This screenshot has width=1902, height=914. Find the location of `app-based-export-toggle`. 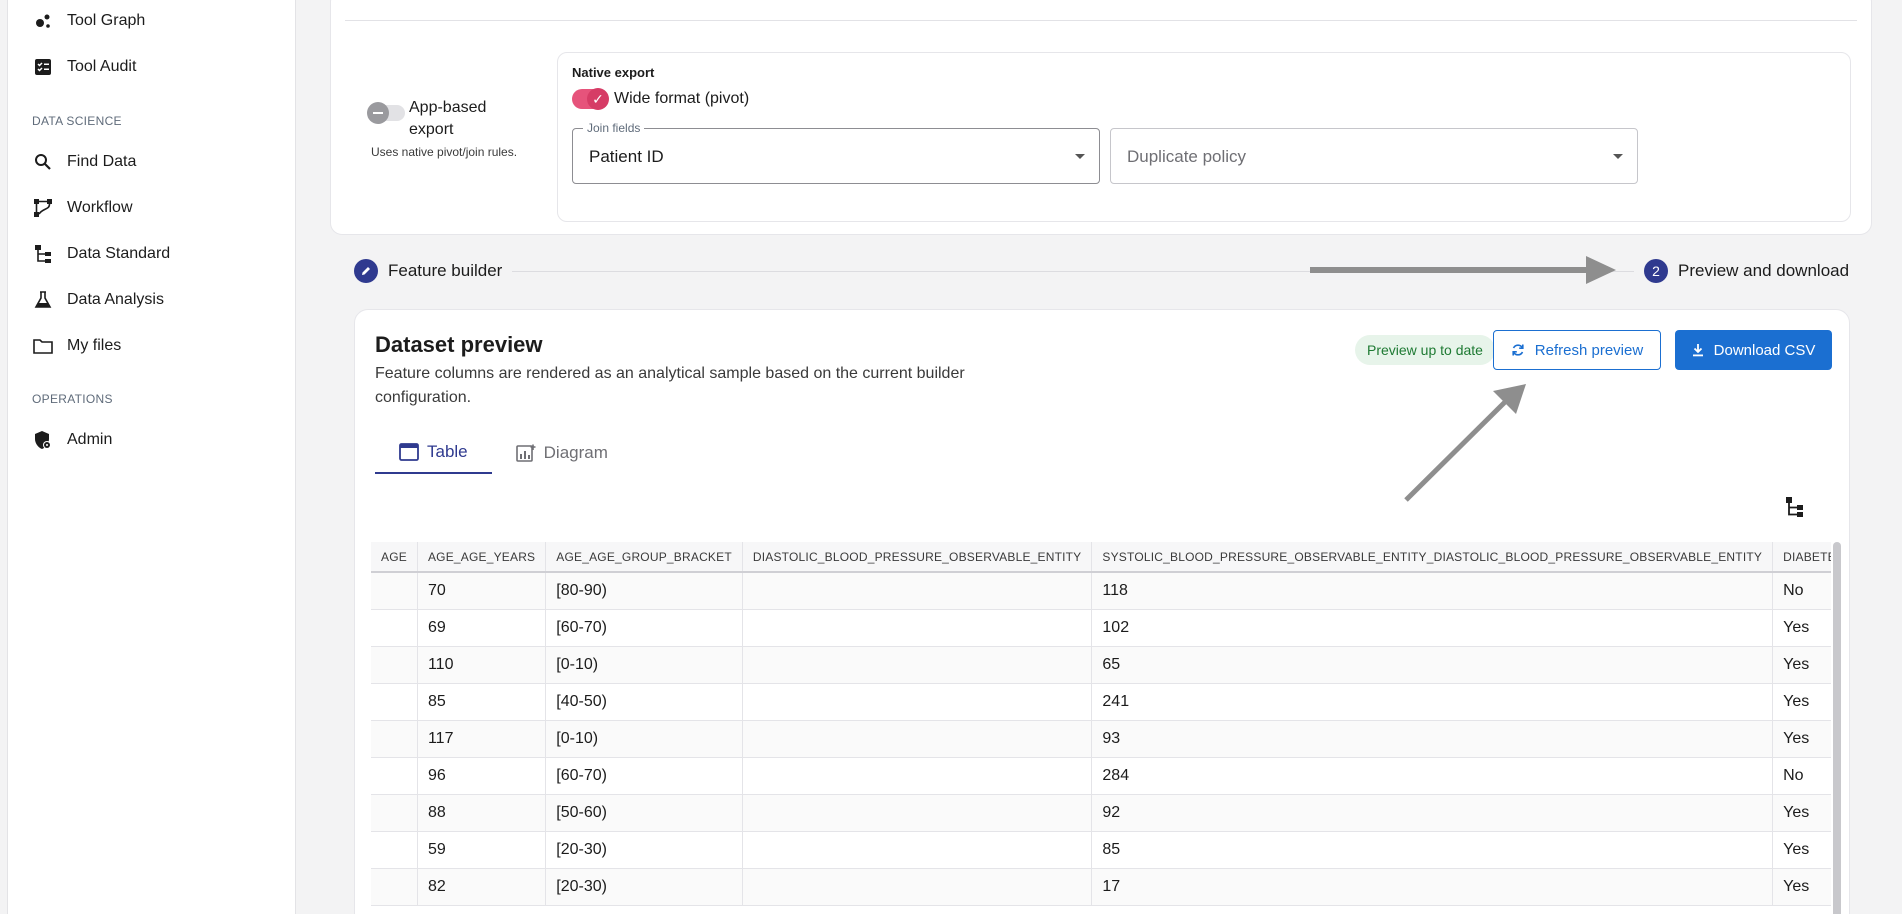

app-based-export-toggle is located at coordinates (386, 113).